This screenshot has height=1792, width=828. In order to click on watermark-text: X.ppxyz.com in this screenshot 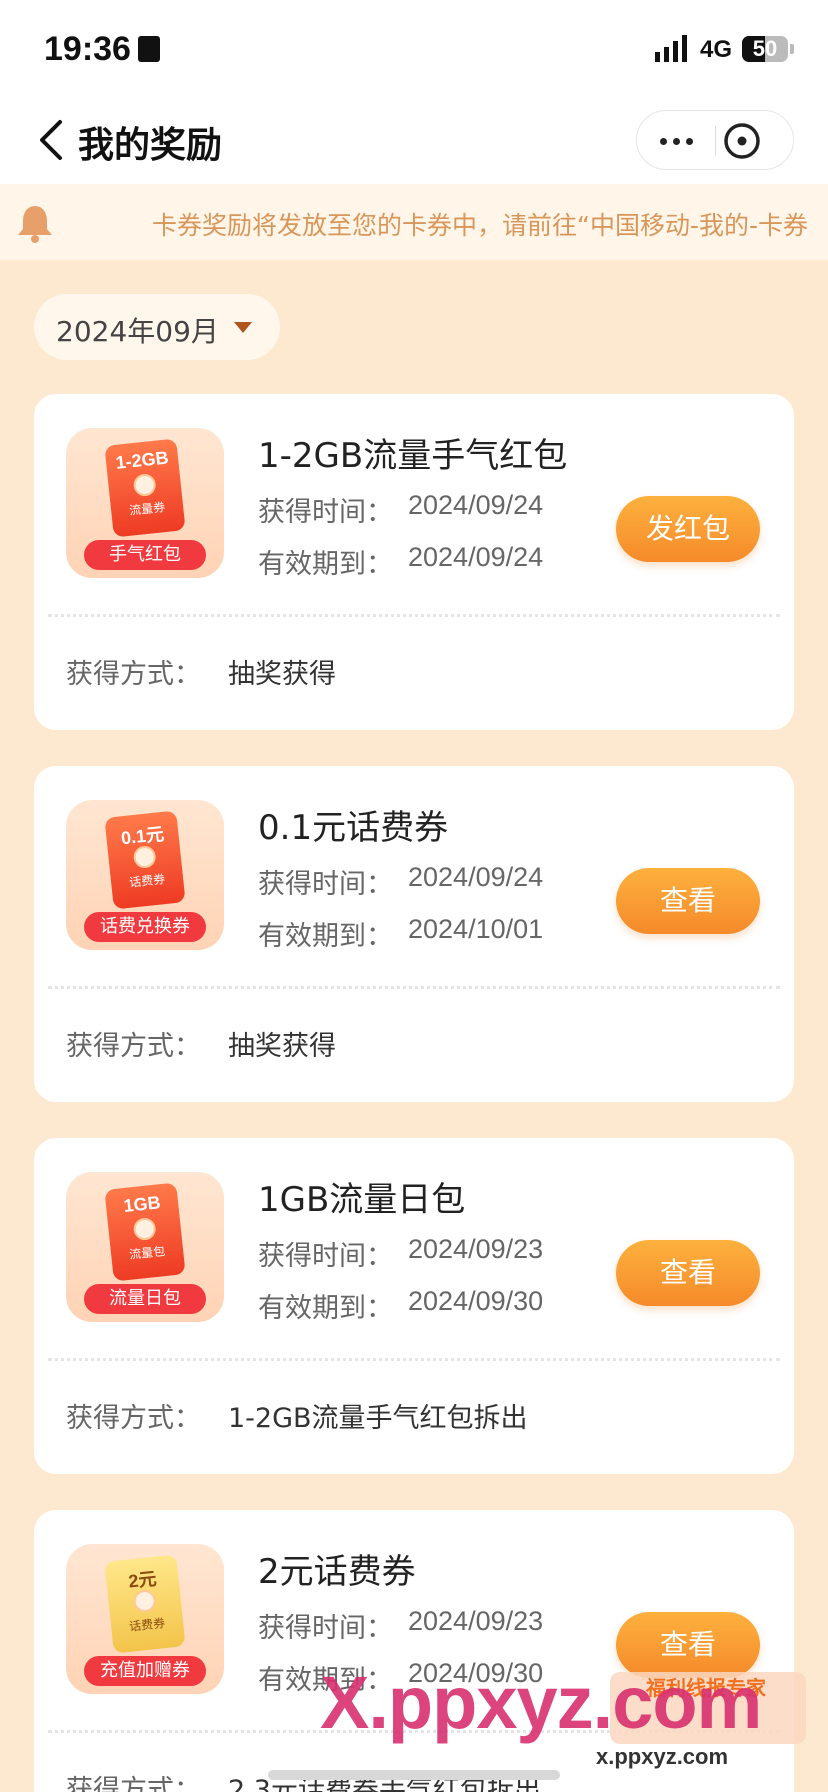, I will do `click(541, 1702)`.